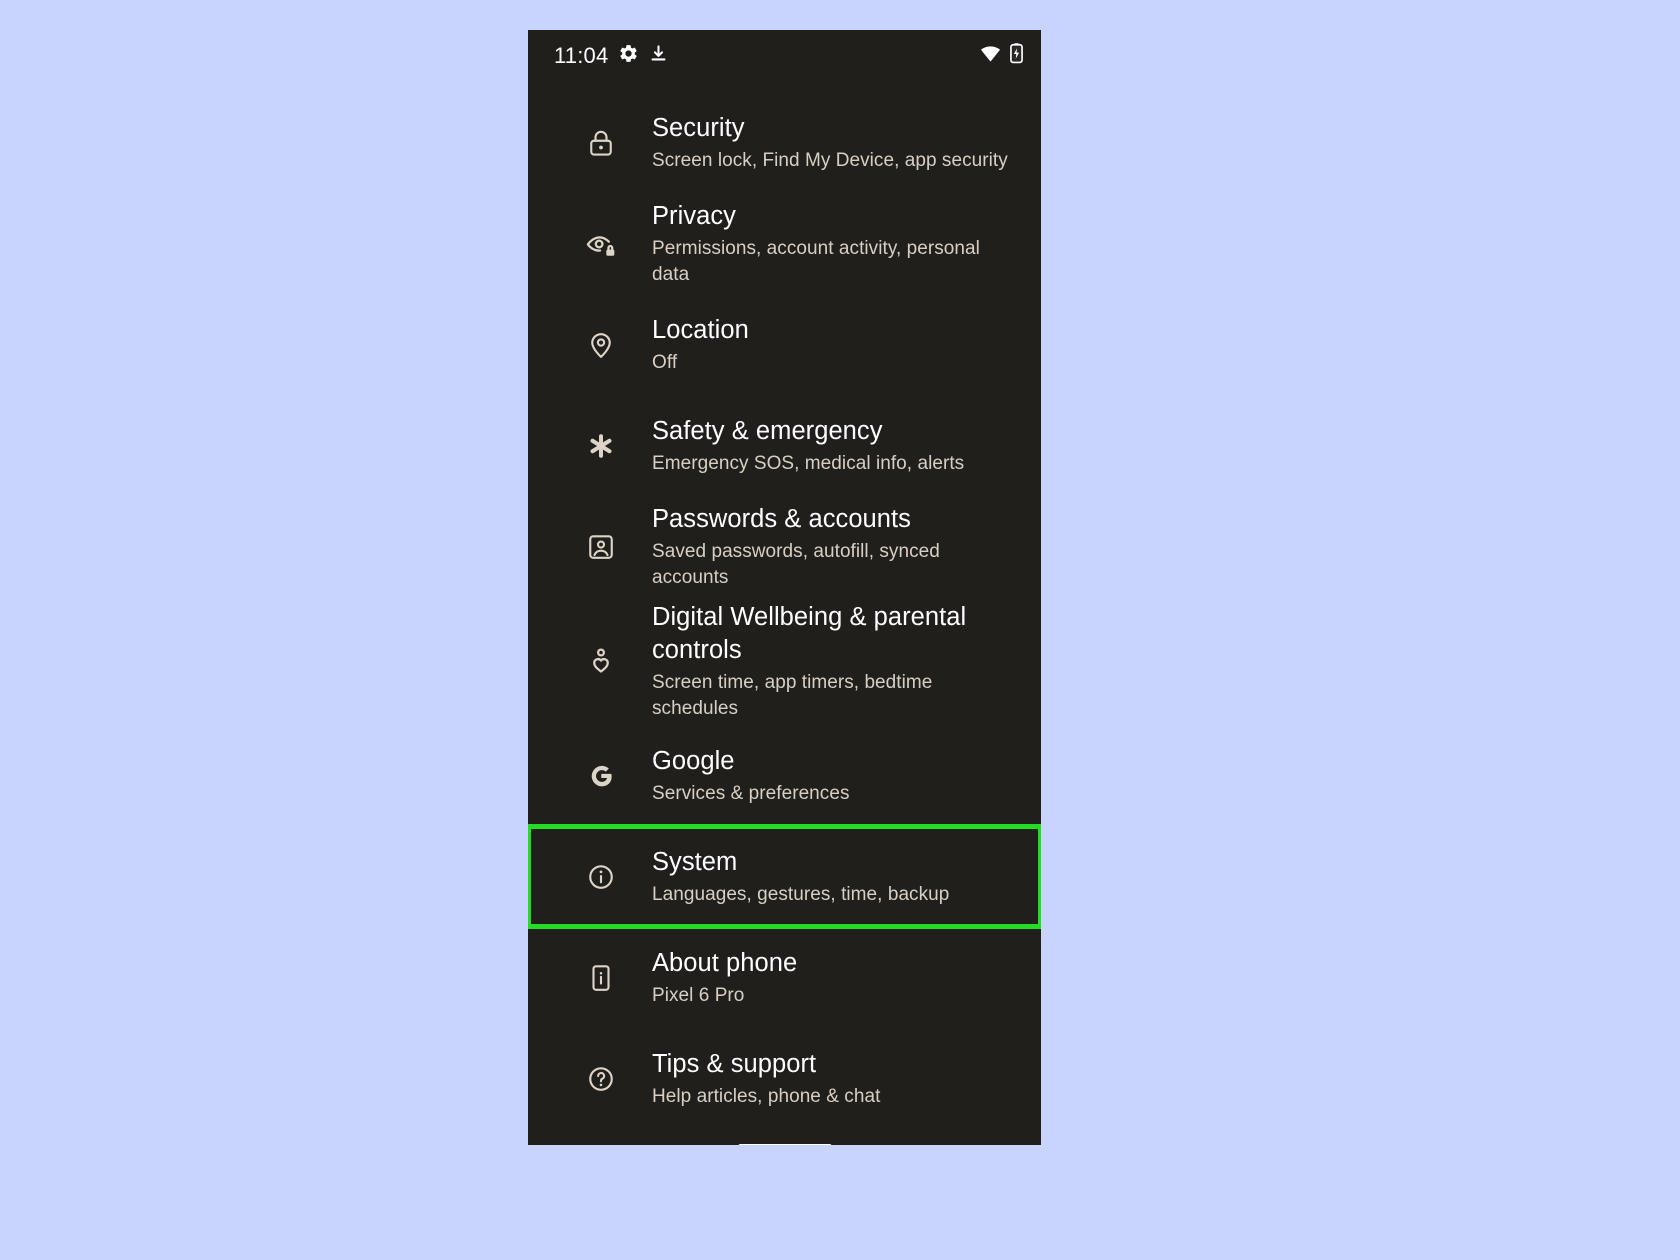 Image resolution: width=1680 pixels, height=1260 pixels. What do you see at coordinates (700, 345) in the screenshot?
I see `settings-row-text: Location Off` at bounding box center [700, 345].